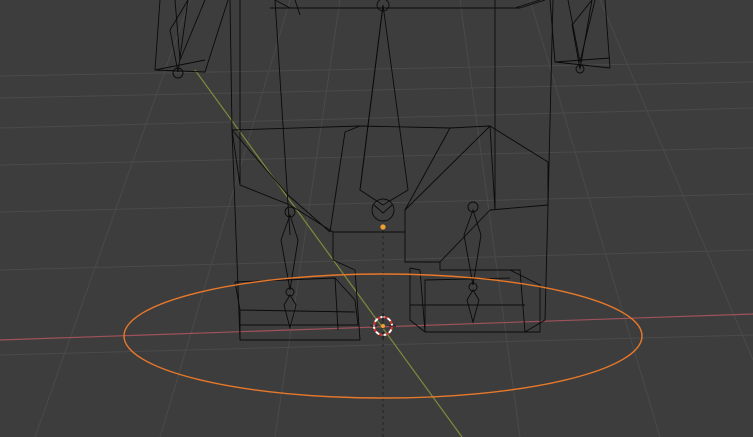  Describe the element at coordinates (383, 227) in the screenshot. I see `origin-point` at that location.